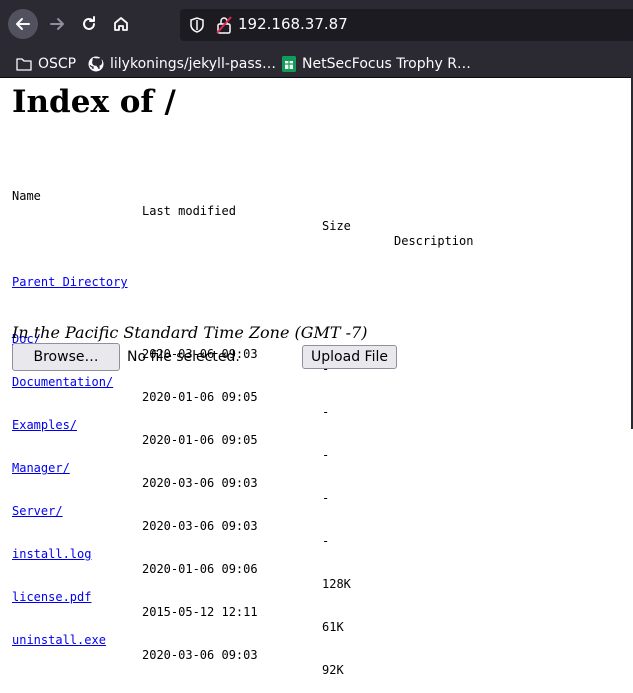  I want to click on home-icon, so click(121, 24).